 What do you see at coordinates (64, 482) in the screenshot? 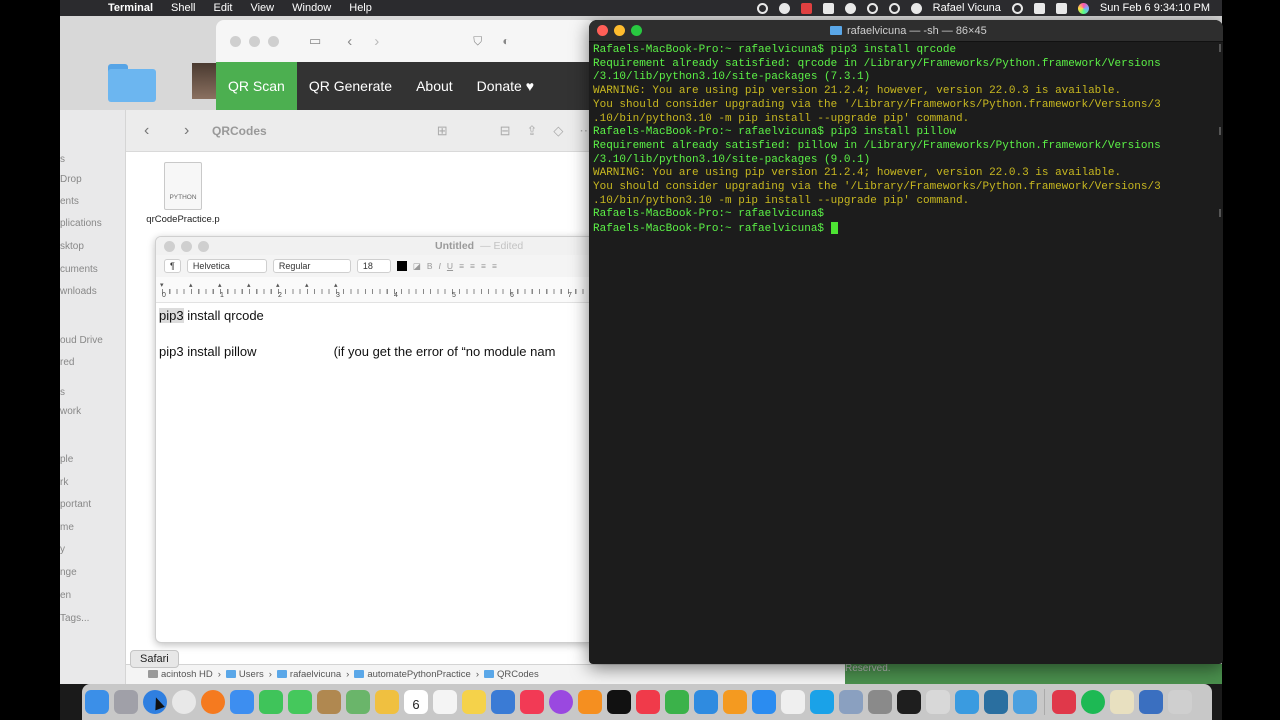
I see `sidebar-item: rk` at bounding box center [64, 482].